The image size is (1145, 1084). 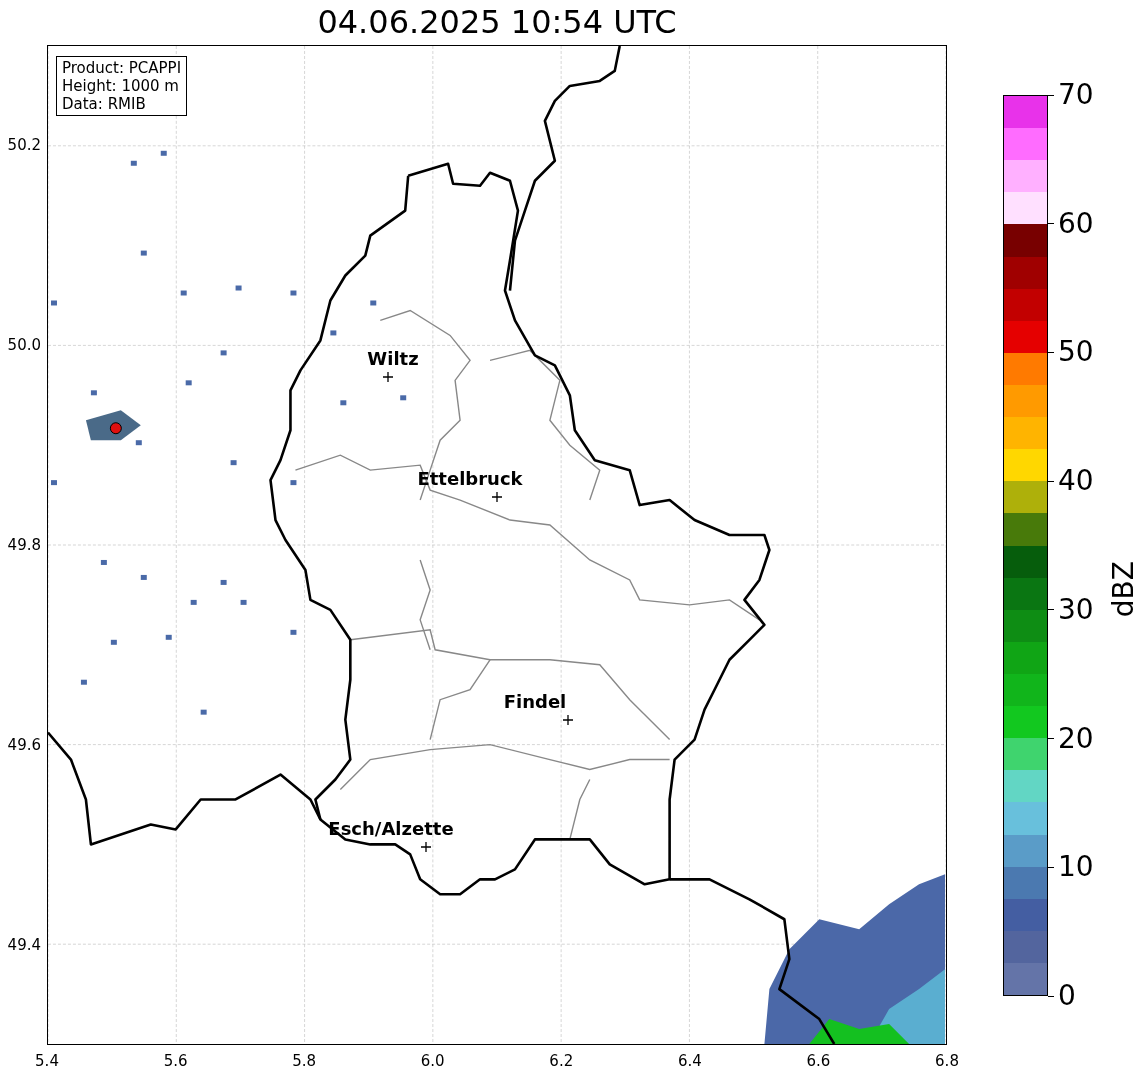 What do you see at coordinates (1076, 867) in the screenshot?
I see `colorbar-tick-label: 10` at bounding box center [1076, 867].